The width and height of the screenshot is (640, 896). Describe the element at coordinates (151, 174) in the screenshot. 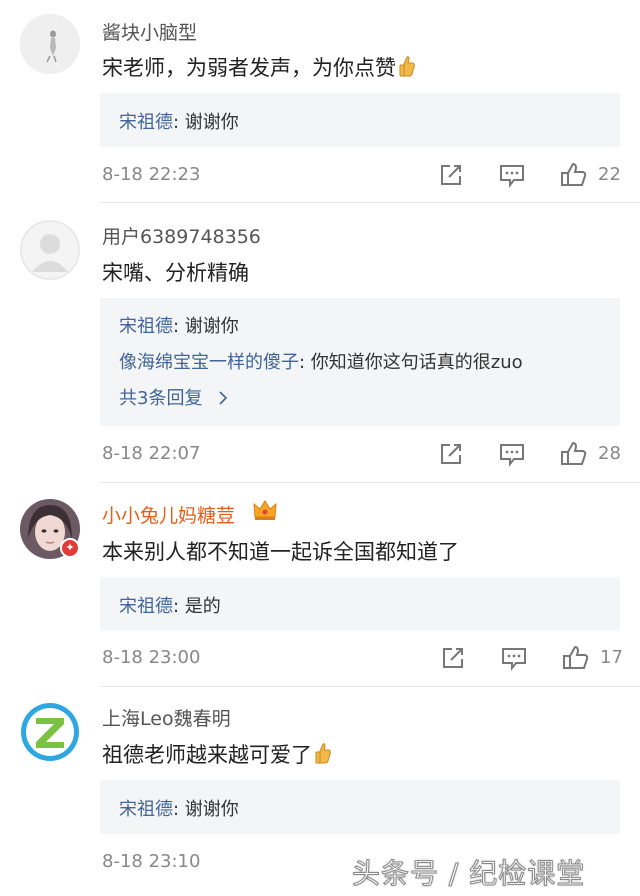

I see `comment-time: 8-18 22:23` at that location.